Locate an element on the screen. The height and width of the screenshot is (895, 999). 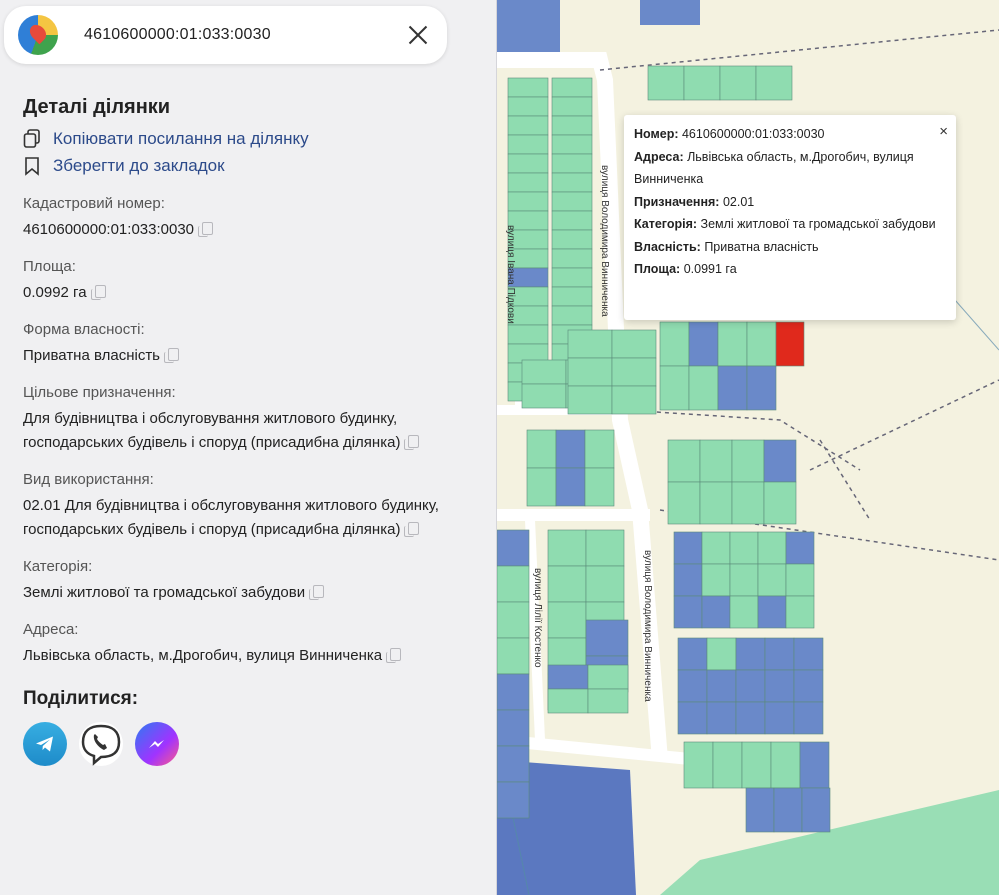
telegram-icon is located at coordinates (45, 744).